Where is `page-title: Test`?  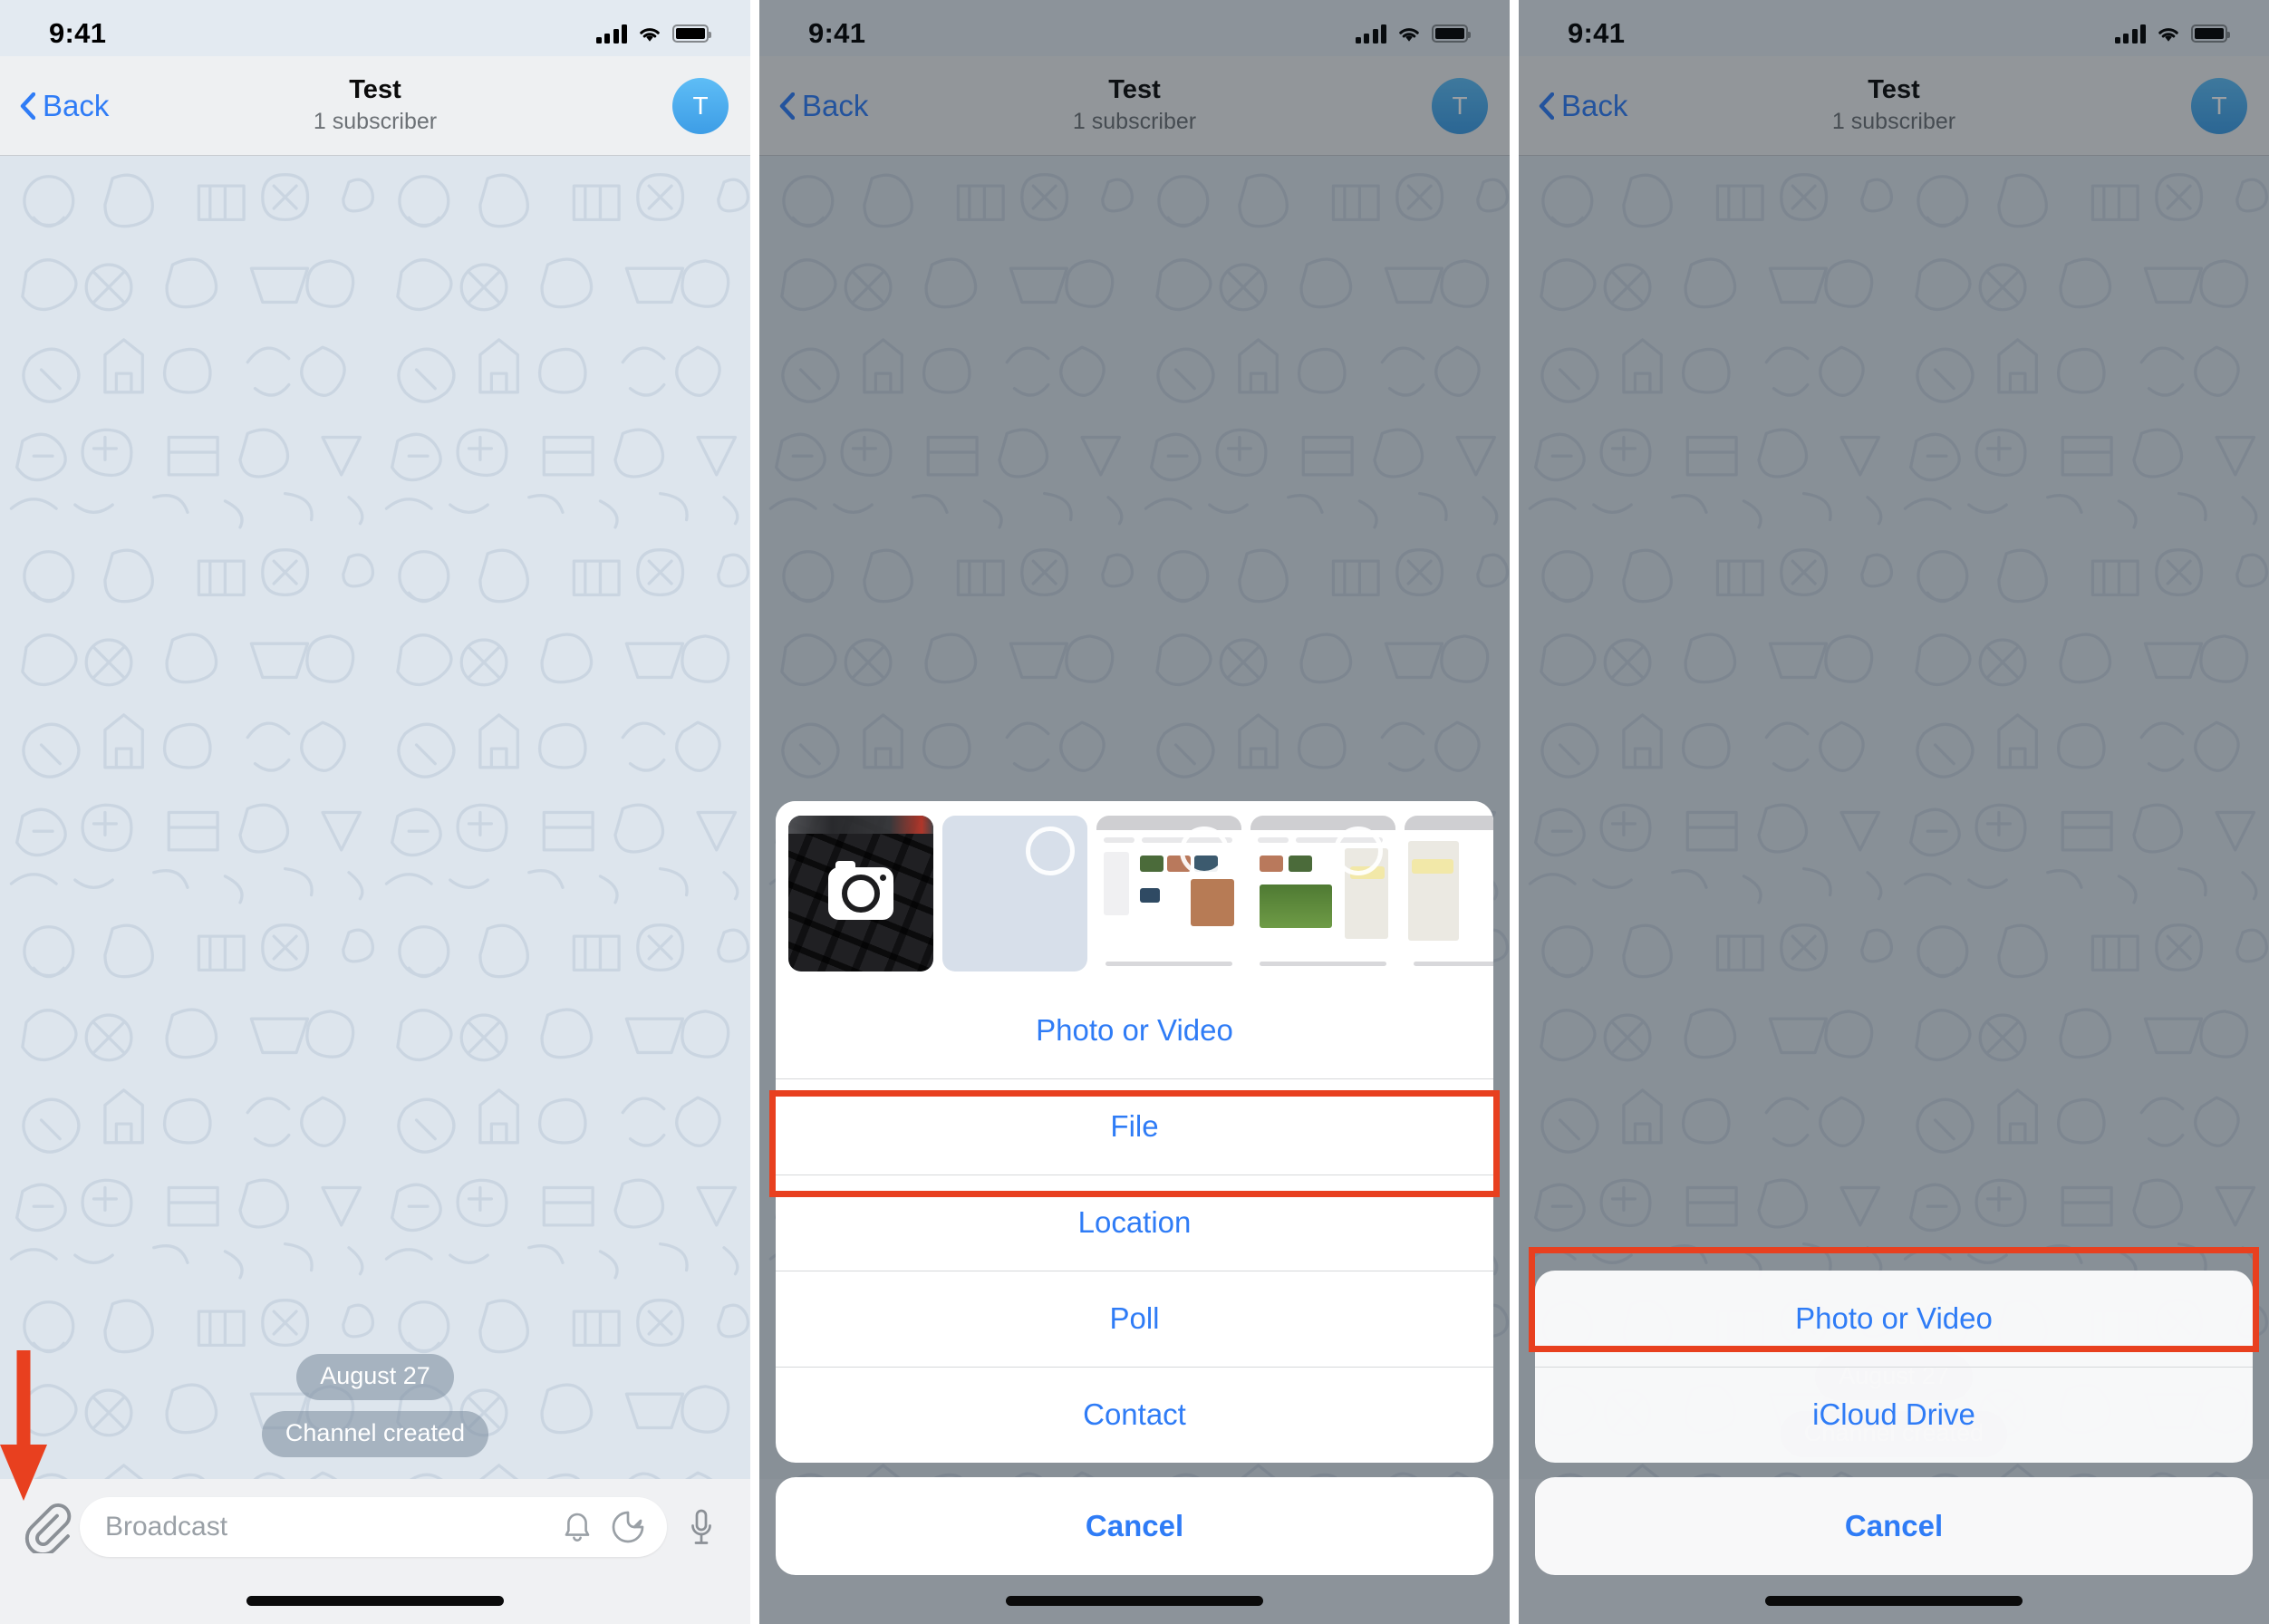
page-title: Test is located at coordinates (375, 89).